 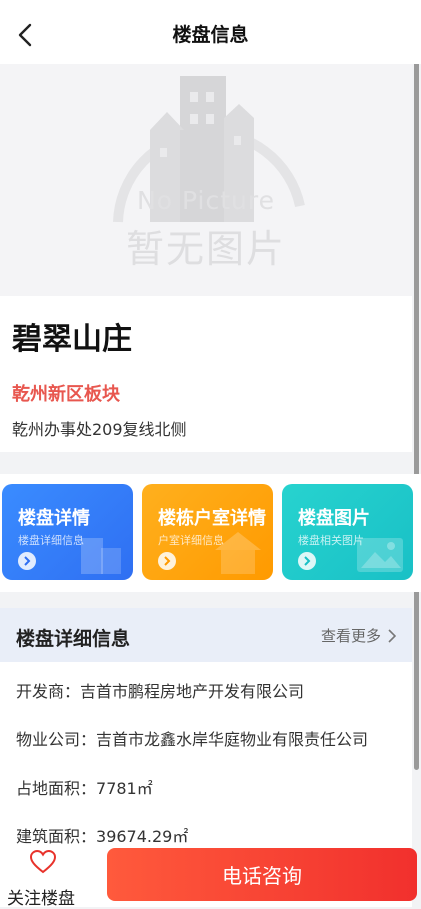 What do you see at coordinates (212, 518) in the screenshot?
I see `card-title: 楼栋户室详情` at bounding box center [212, 518].